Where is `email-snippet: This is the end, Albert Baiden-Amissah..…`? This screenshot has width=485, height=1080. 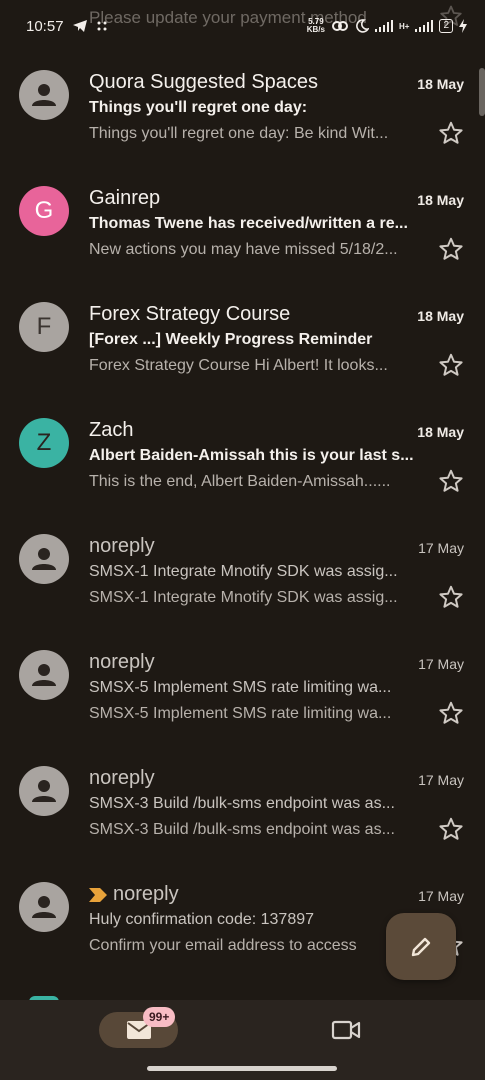 email-snippet: This is the end, Albert Baiden-Amissah..… is located at coordinates (240, 481).